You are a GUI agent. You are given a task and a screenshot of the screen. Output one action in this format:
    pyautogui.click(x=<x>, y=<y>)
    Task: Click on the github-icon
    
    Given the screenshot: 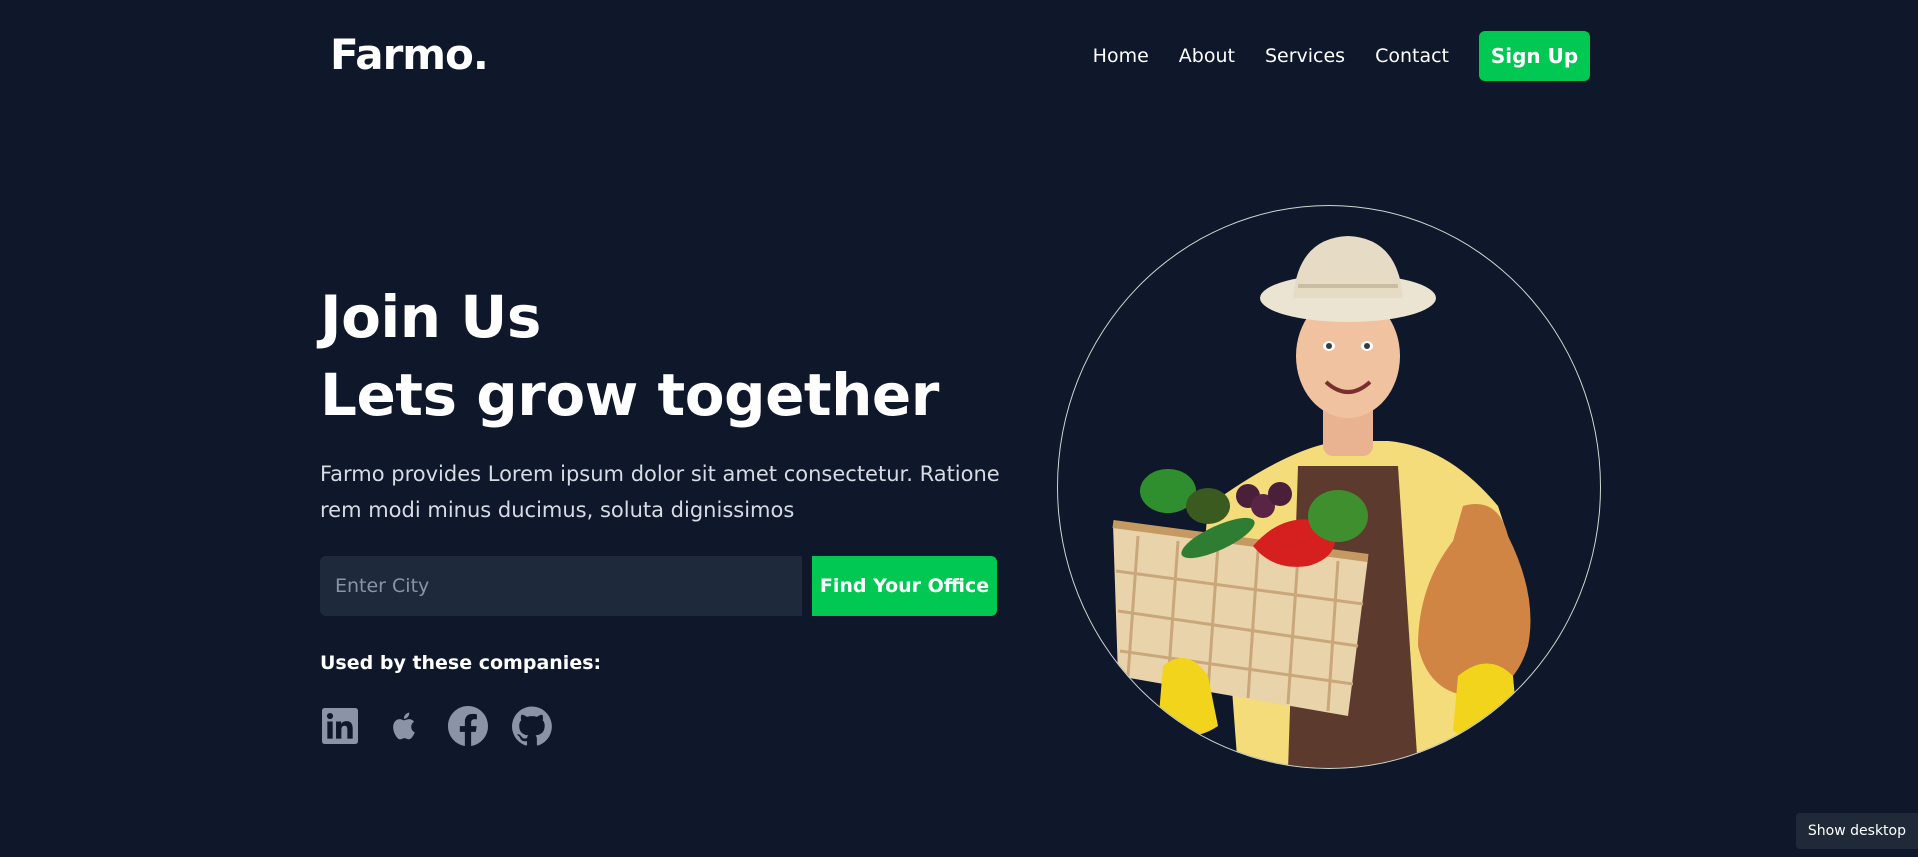 What is the action you would take?
    pyautogui.click(x=532, y=726)
    